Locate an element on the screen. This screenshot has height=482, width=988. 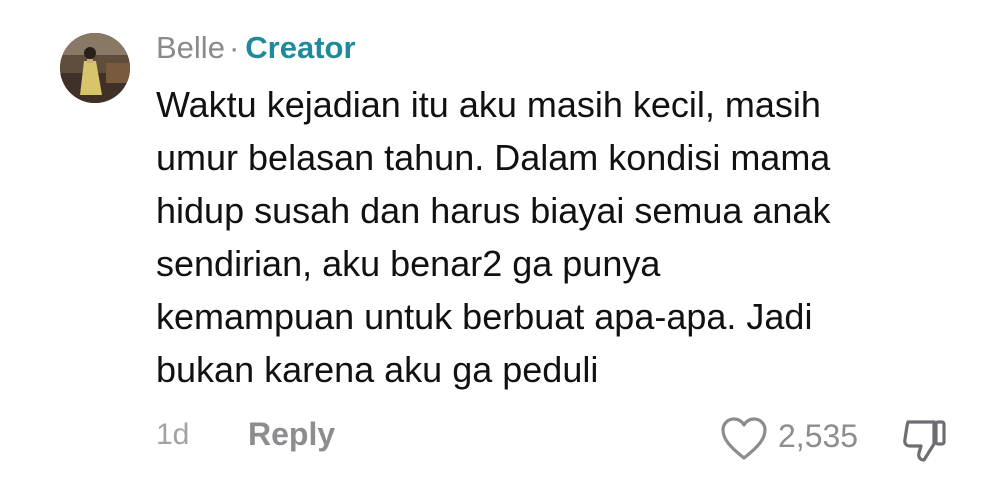
heart-icon is located at coordinates (744, 438).